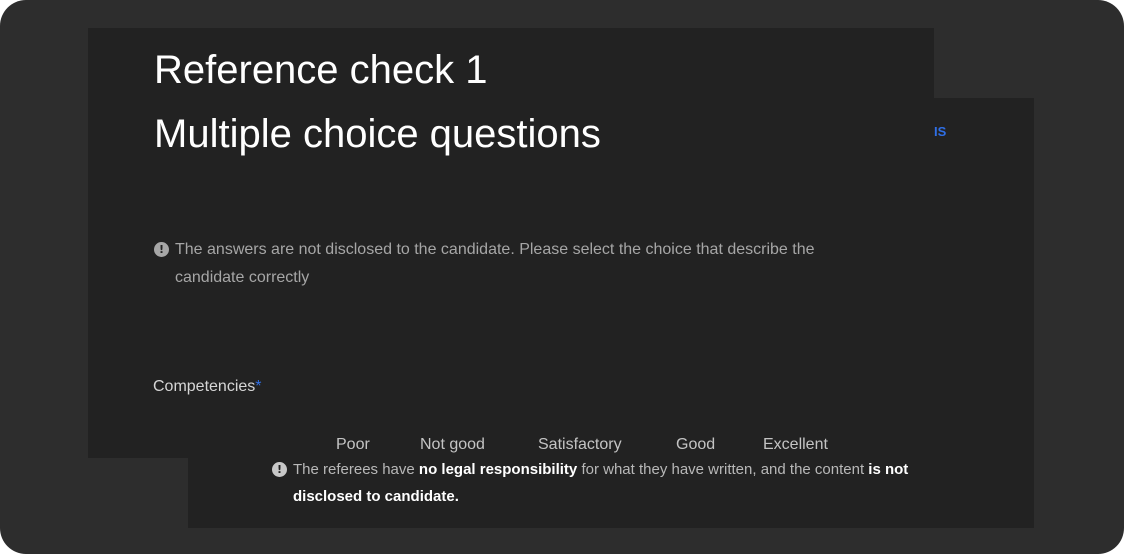  I want to click on notice-text-part: The referees have, so click(356, 469).